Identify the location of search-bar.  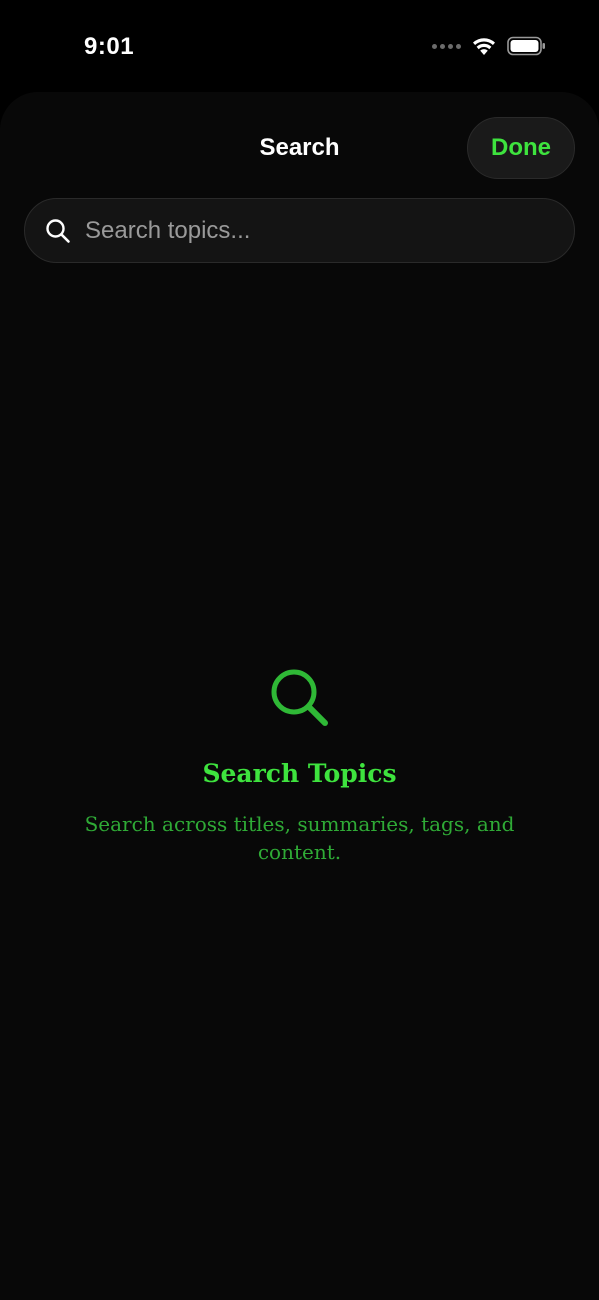
(299, 230).